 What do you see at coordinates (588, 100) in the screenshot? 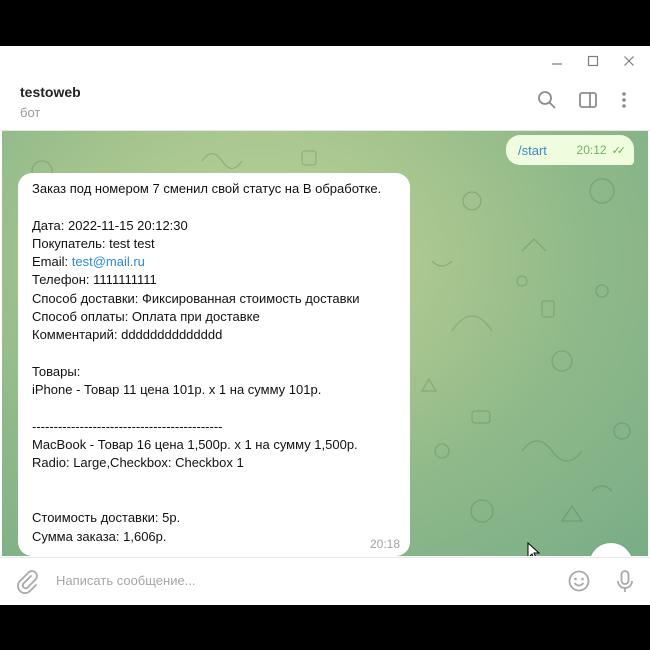
I see `sidebar-toggle-icon` at bounding box center [588, 100].